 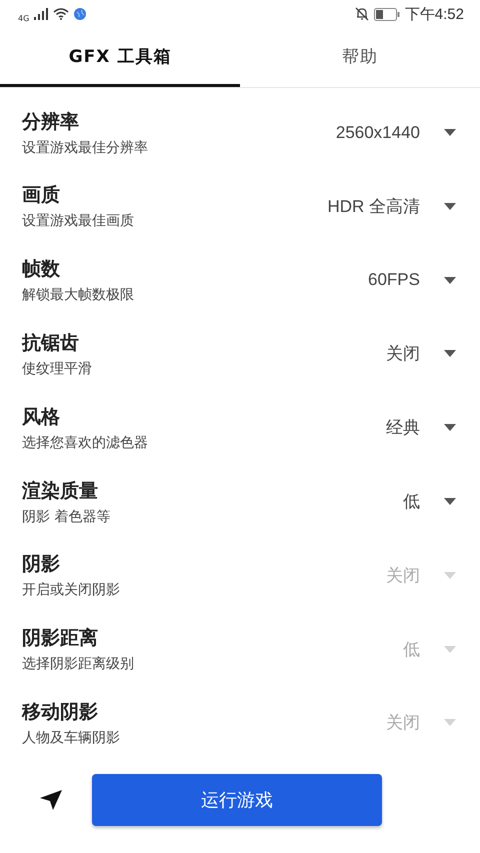 I want to click on battery-icon, so click(x=387, y=14).